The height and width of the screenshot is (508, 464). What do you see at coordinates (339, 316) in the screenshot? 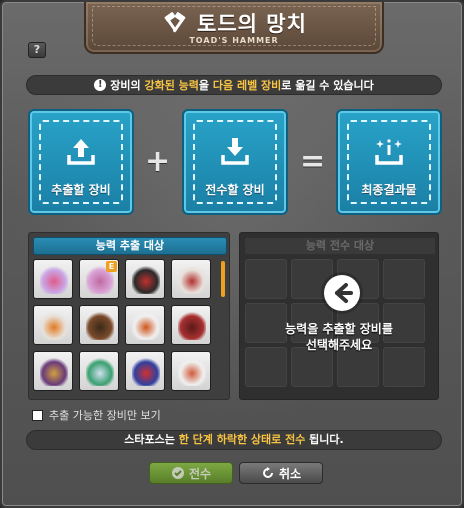
I see `transfer-target-panel: 능력 전수 대상 능력을 추출할 장비를 선택해주세요` at bounding box center [339, 316].